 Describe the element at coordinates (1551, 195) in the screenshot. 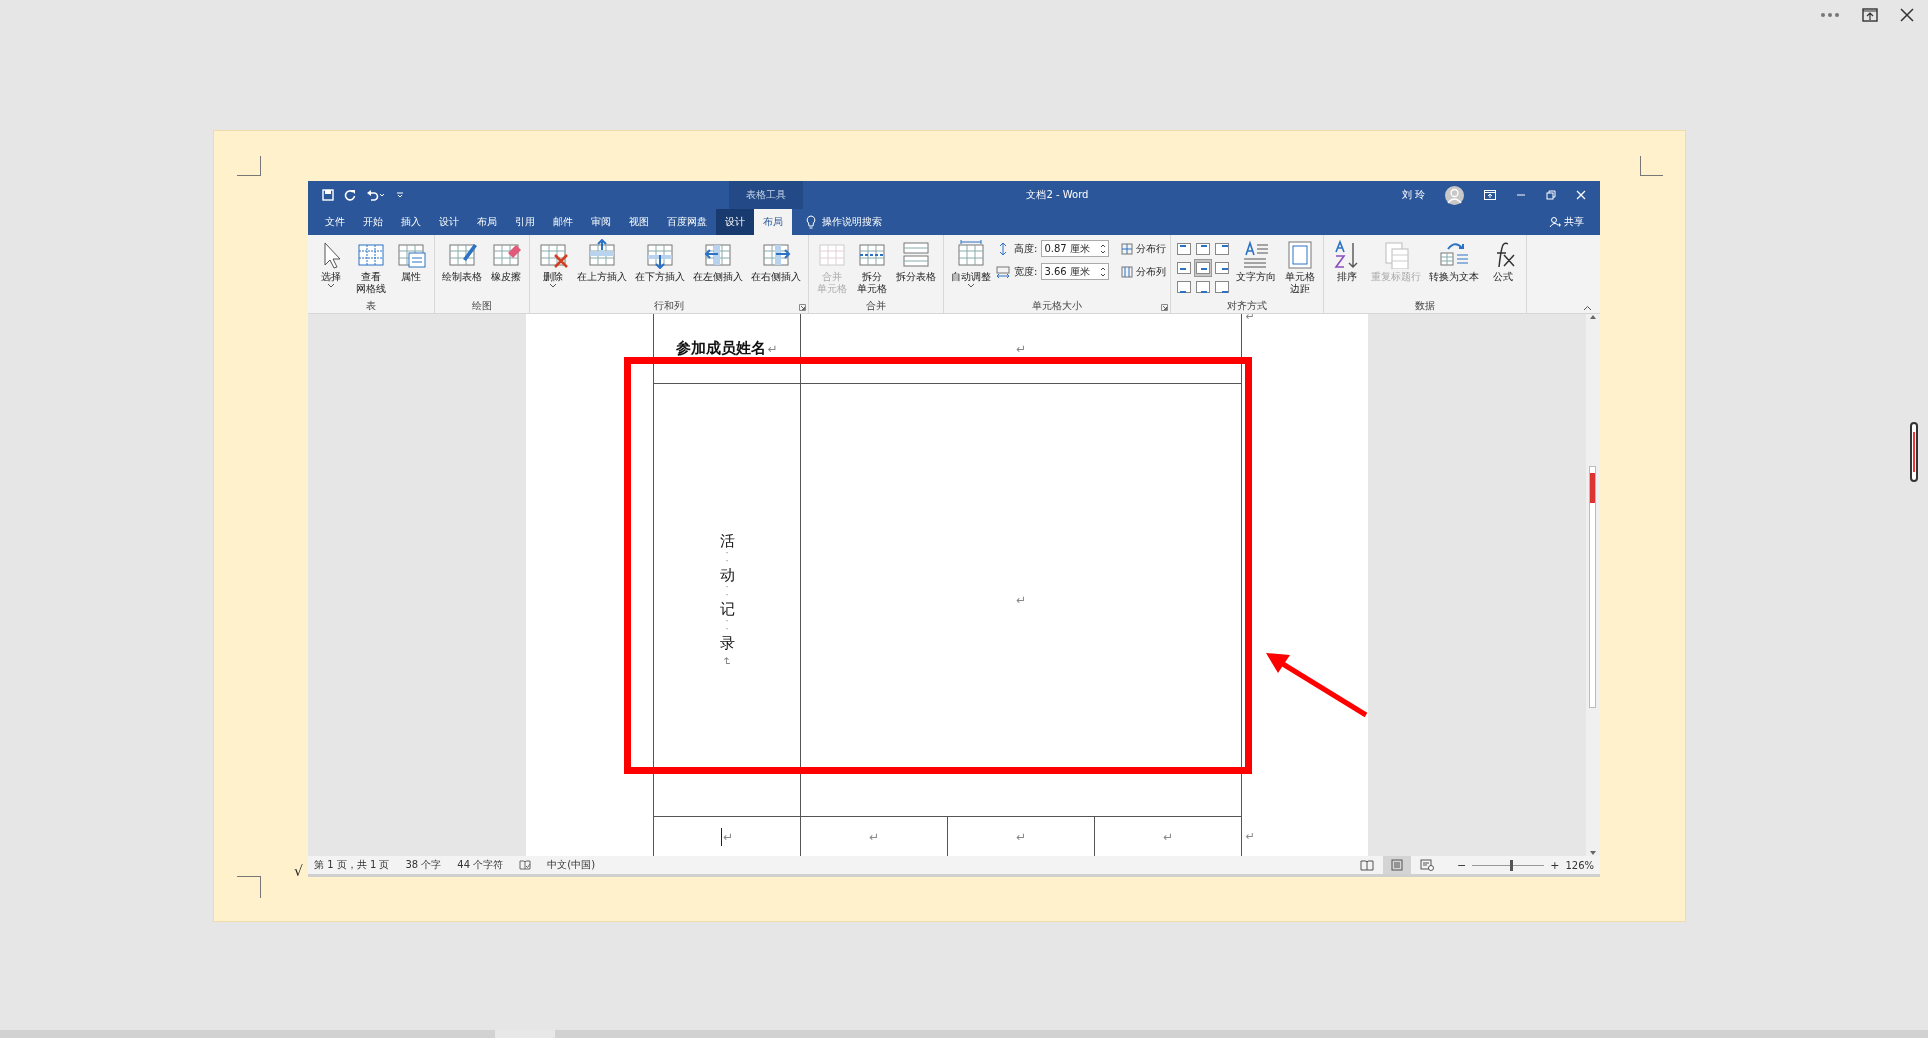

I see `restore-icon` at that location.